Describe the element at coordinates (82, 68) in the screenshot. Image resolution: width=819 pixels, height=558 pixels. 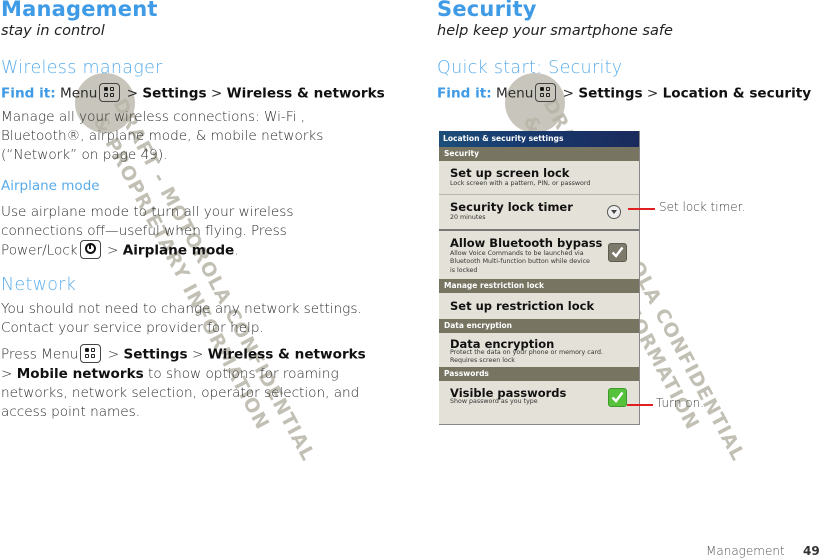
I see `heading-wireless-manager: Wireless manager` at that location.